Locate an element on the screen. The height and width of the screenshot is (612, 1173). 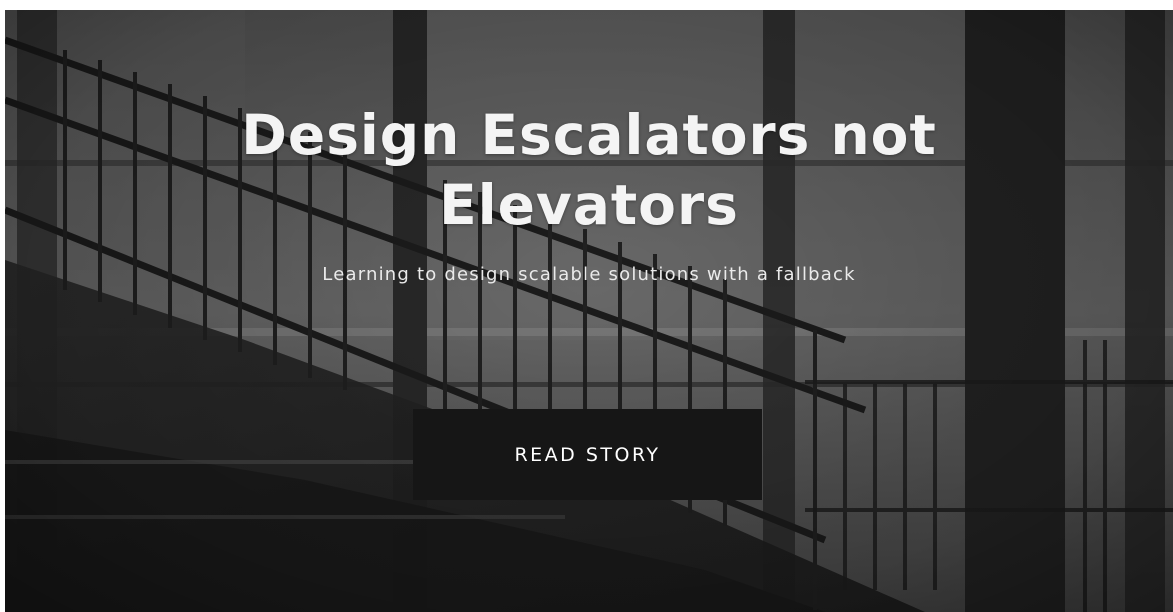
hero-title: Design Escalators not Elevators is located at coordinates (589, 170).